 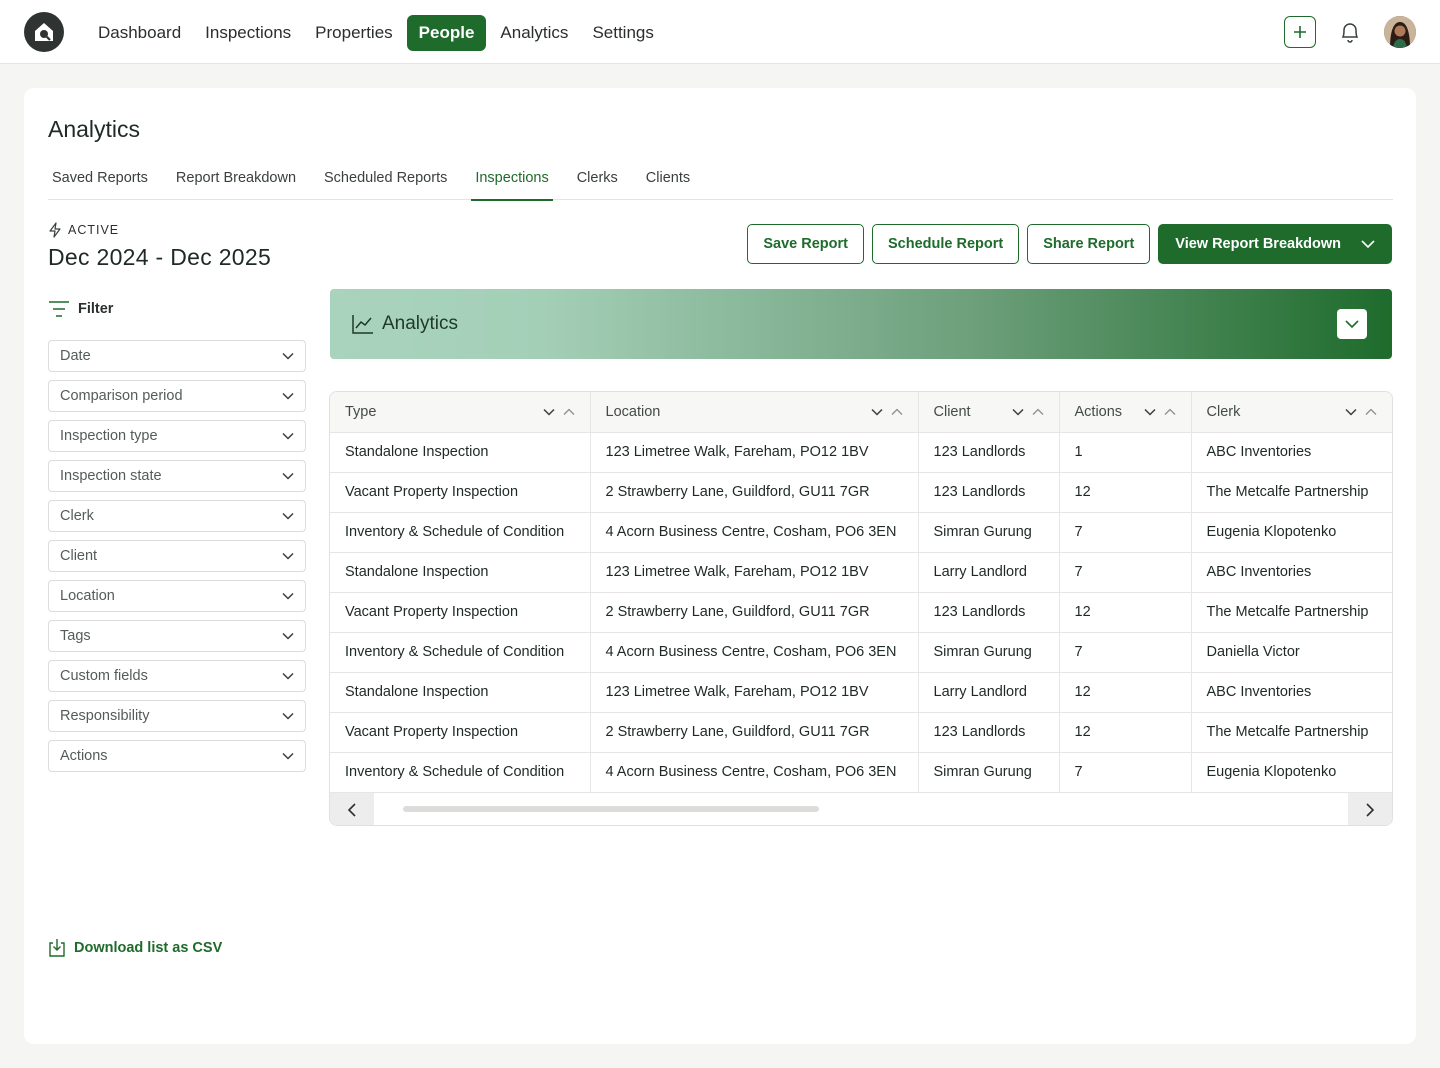 I want to click on save-report-button: Save Report, so click(x=805, y=244).